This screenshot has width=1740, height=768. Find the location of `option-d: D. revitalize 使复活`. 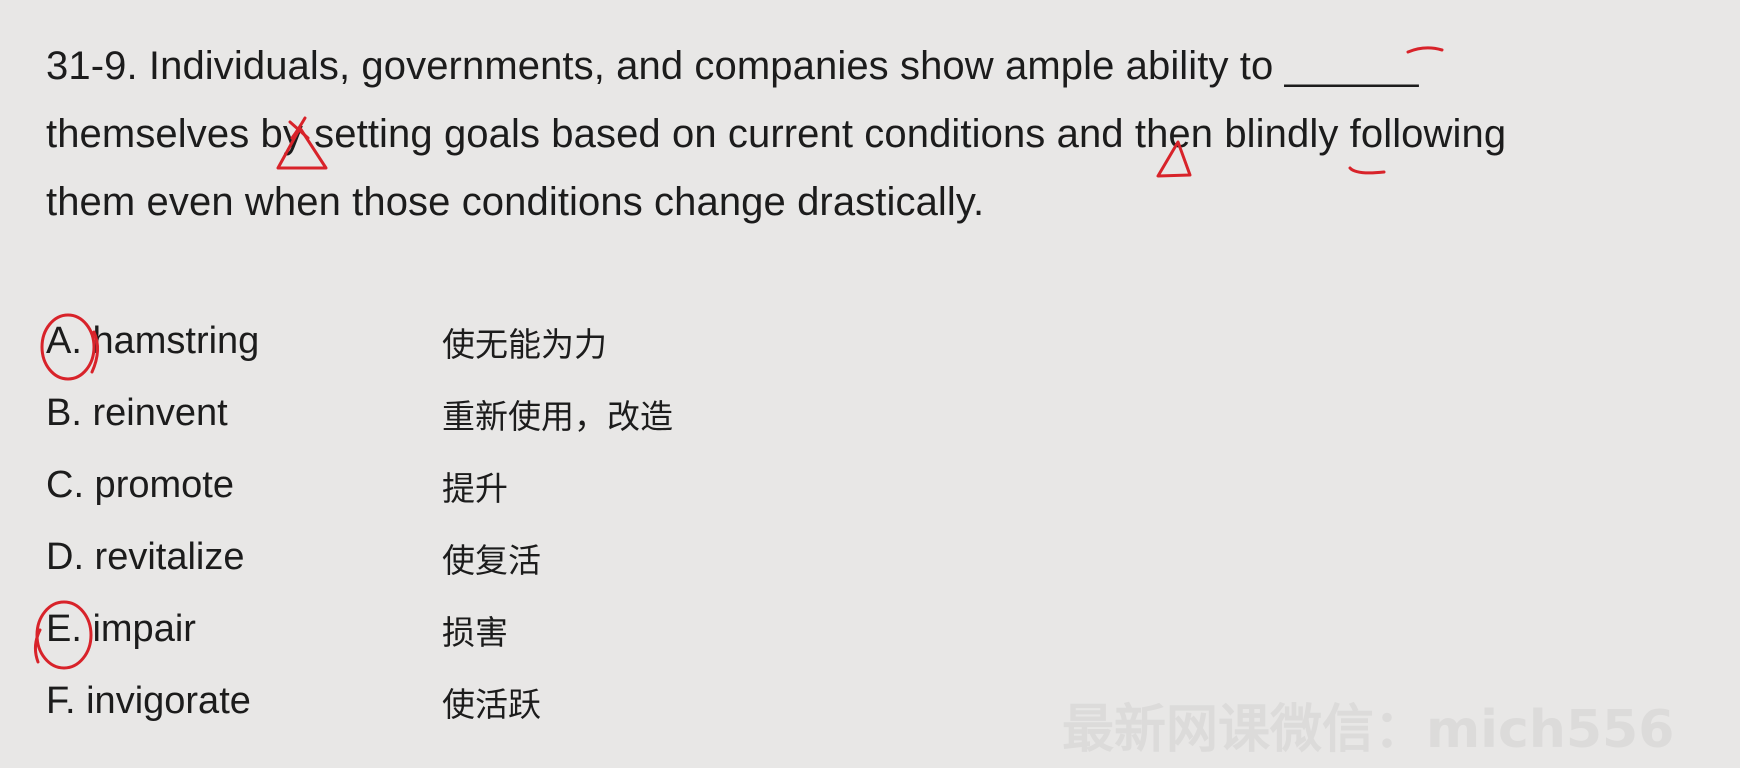

option-d: D. revitalize 使复活 is located at coordinates (446, 565).